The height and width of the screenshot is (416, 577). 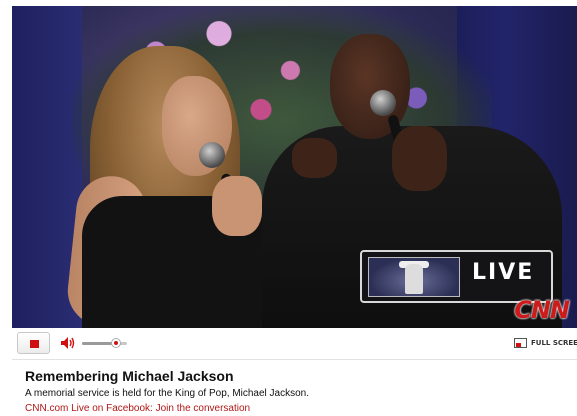 I want to click on fullscreen-icon, so click(x=520, y=343).